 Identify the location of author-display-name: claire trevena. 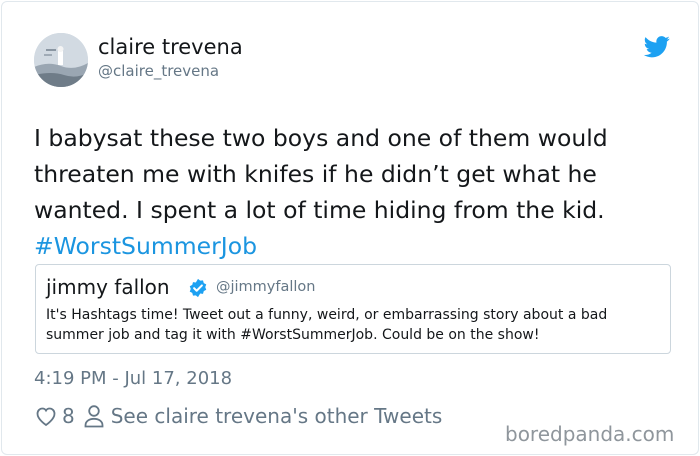
(170, 47).